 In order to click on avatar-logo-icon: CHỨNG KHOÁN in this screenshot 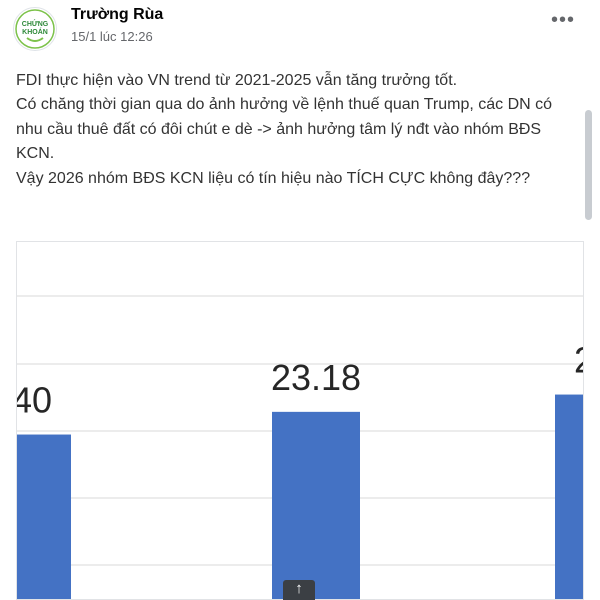, I will do `click(35, 29)`.